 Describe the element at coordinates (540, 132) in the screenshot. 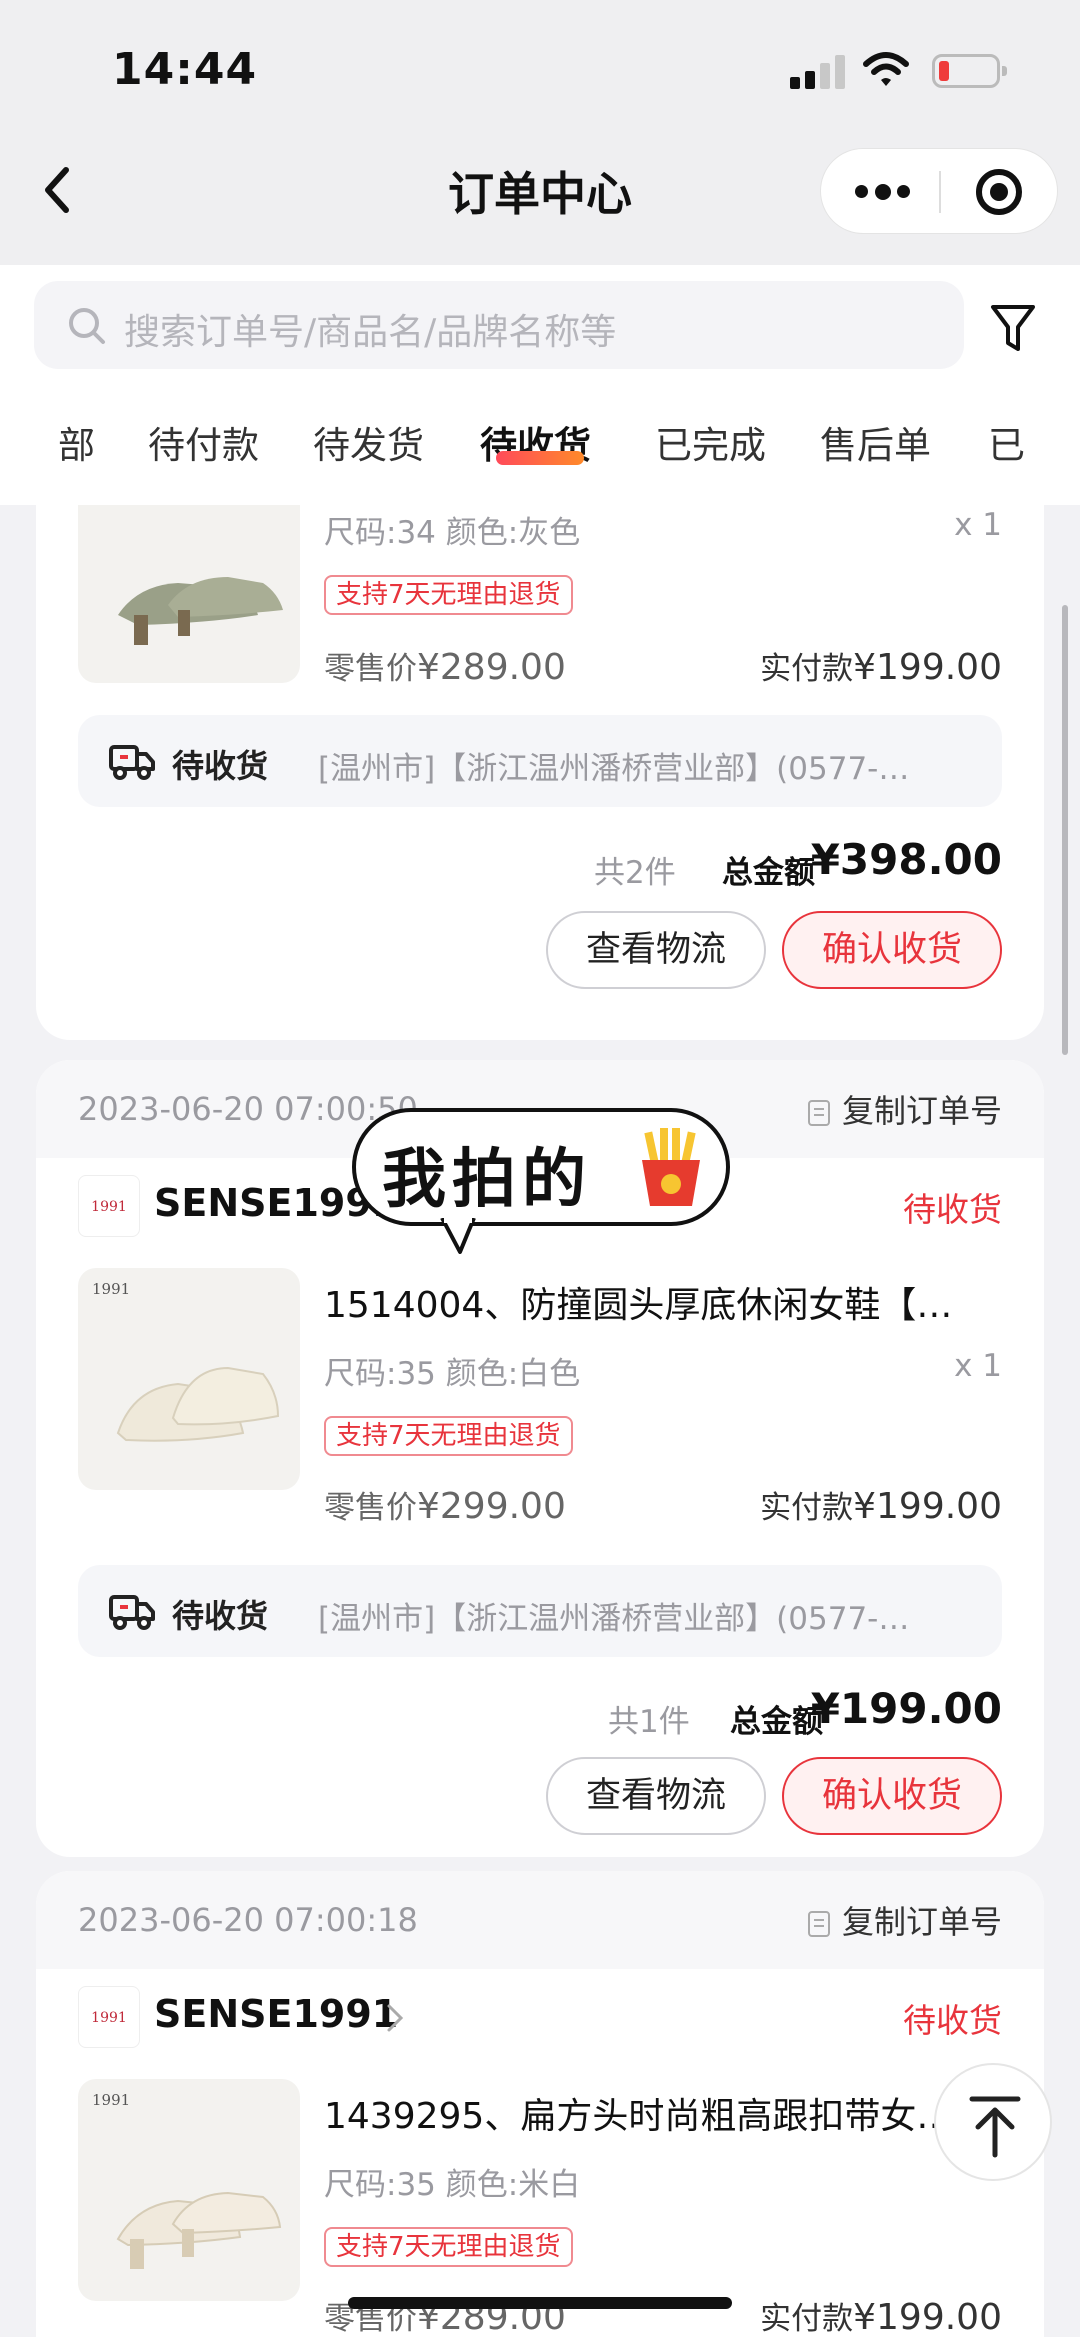

I see `top-bar: 14:44 订单中心` at that location.